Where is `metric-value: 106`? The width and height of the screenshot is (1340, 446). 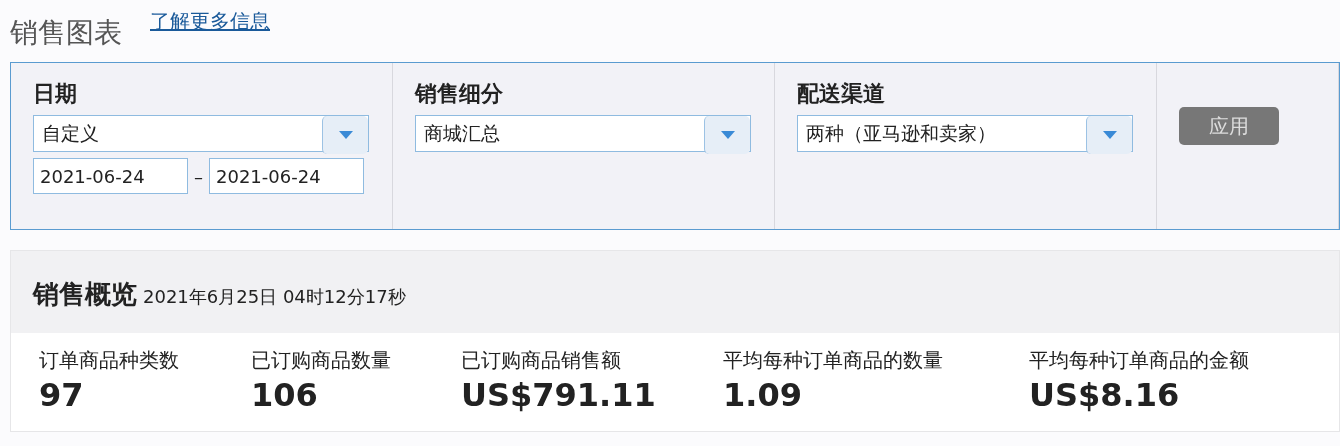 metric-value: 106 is located at coordinates (285, 395).